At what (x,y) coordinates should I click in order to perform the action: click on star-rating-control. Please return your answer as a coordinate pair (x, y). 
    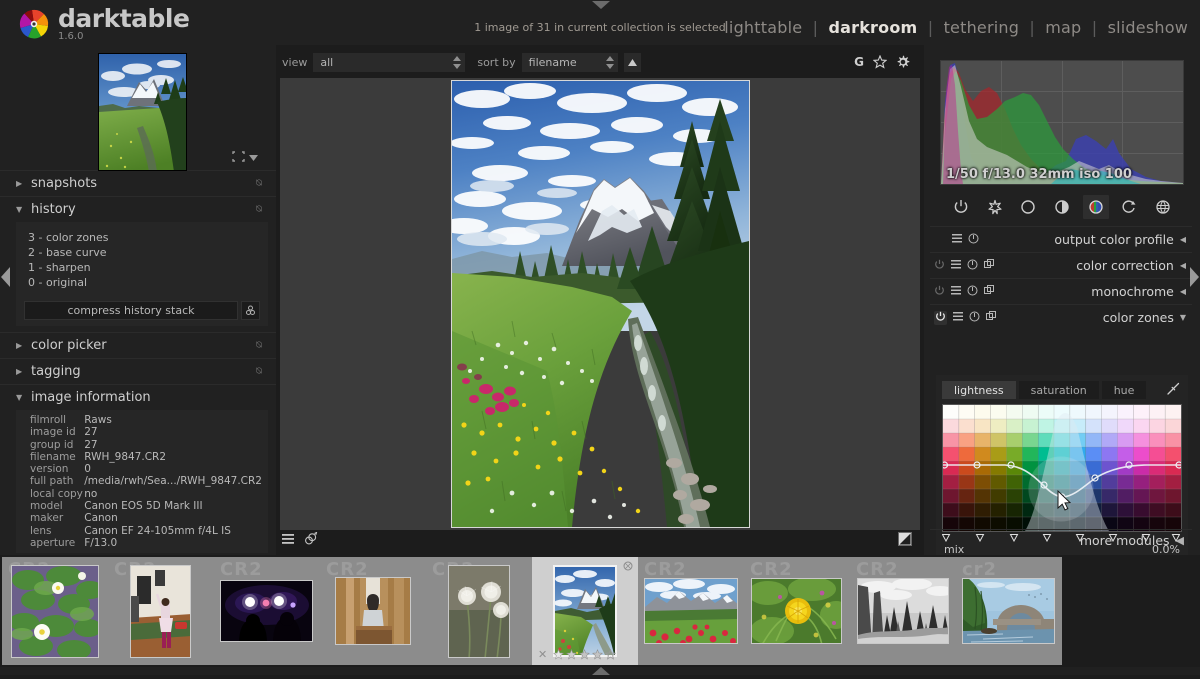
    Looking at the image, I should click on (585, 655).